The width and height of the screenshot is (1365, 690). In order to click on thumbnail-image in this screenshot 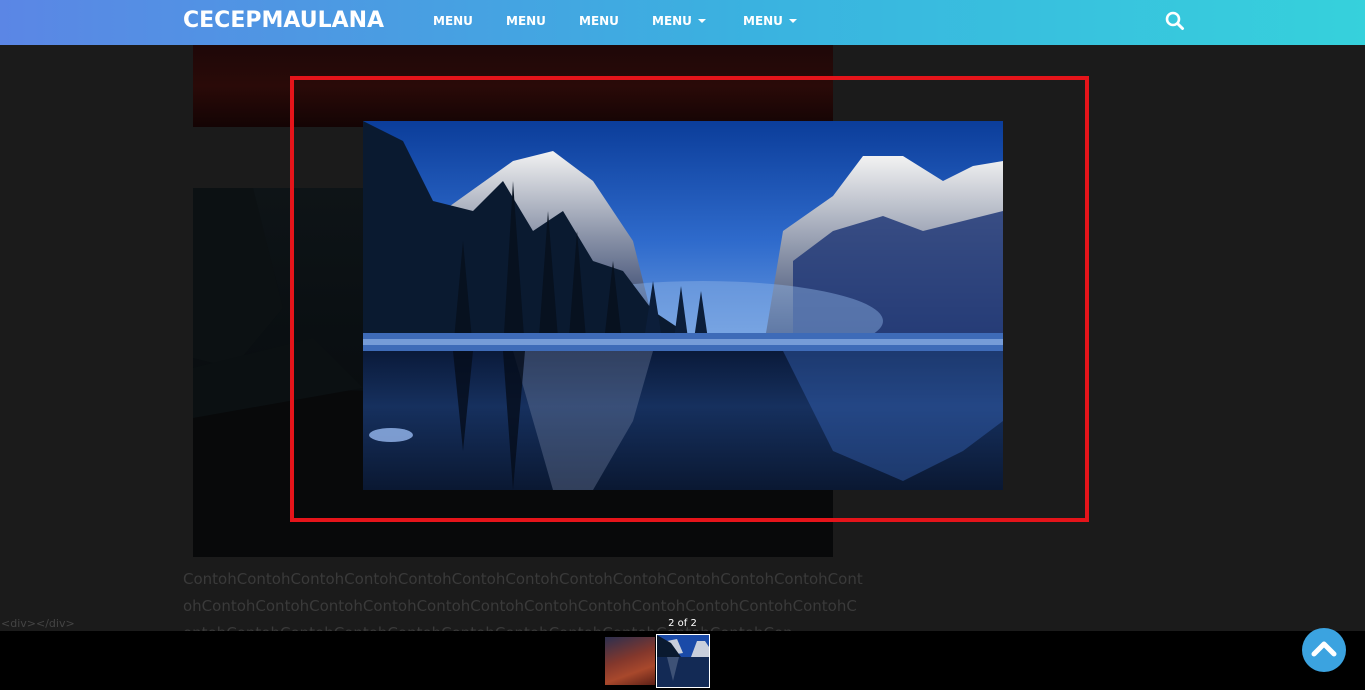, I will do `click(683, 661)`.